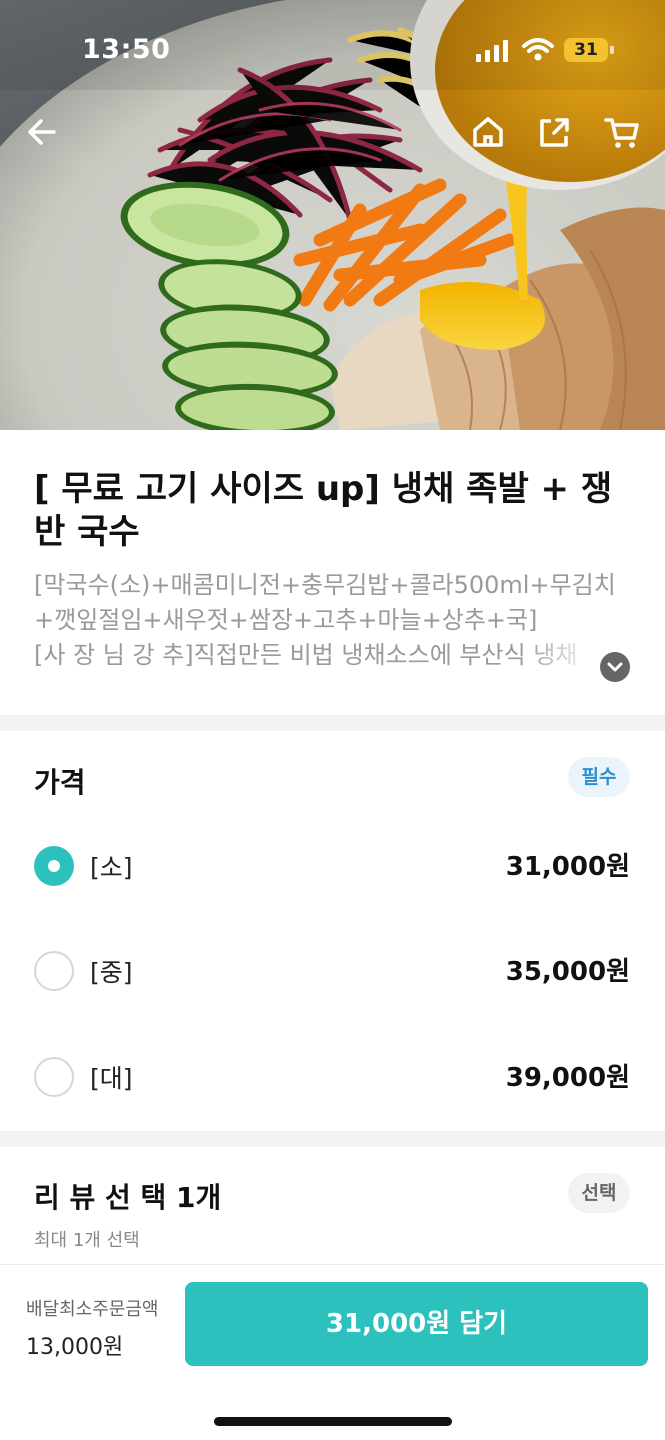 The height and width of the screenshot is (1440, 665). I want to click on description-line: [막국수(소)+매콤미니전+충무김밥+콜라500ml+무김치, so click(325, 585).